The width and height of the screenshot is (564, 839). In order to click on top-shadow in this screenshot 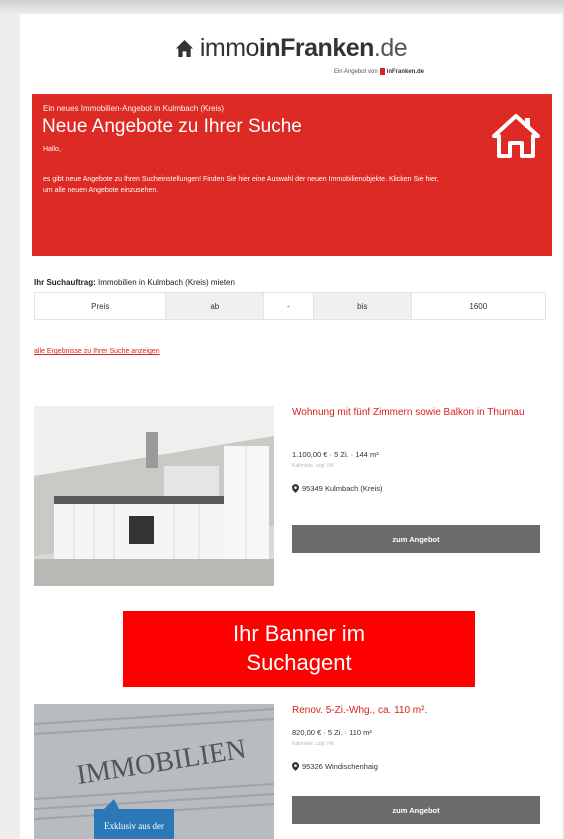, I will do `click(282, 7)`.